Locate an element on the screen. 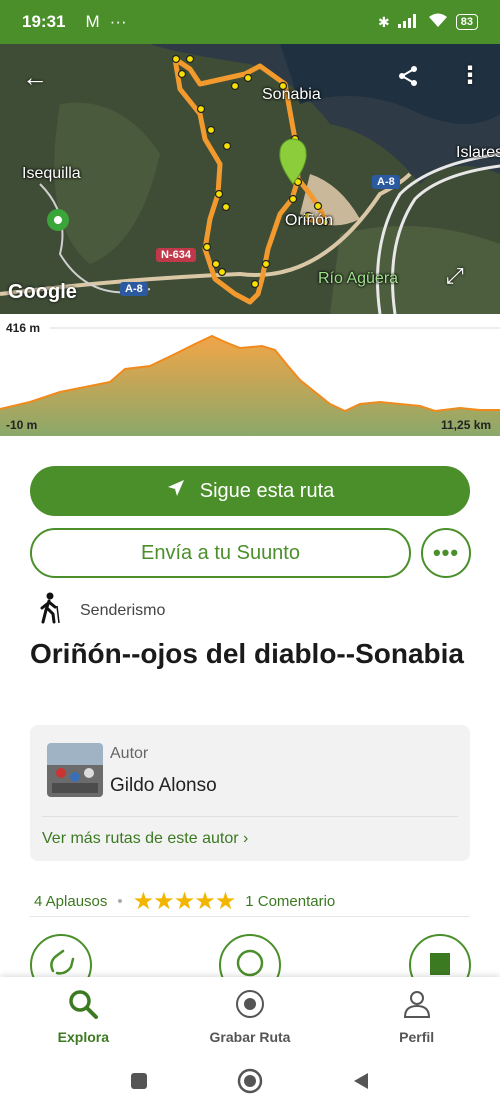 The height and width of the screenshot is (1111, 500). activity-label: Senderismo is located at coordinates (123, 610).